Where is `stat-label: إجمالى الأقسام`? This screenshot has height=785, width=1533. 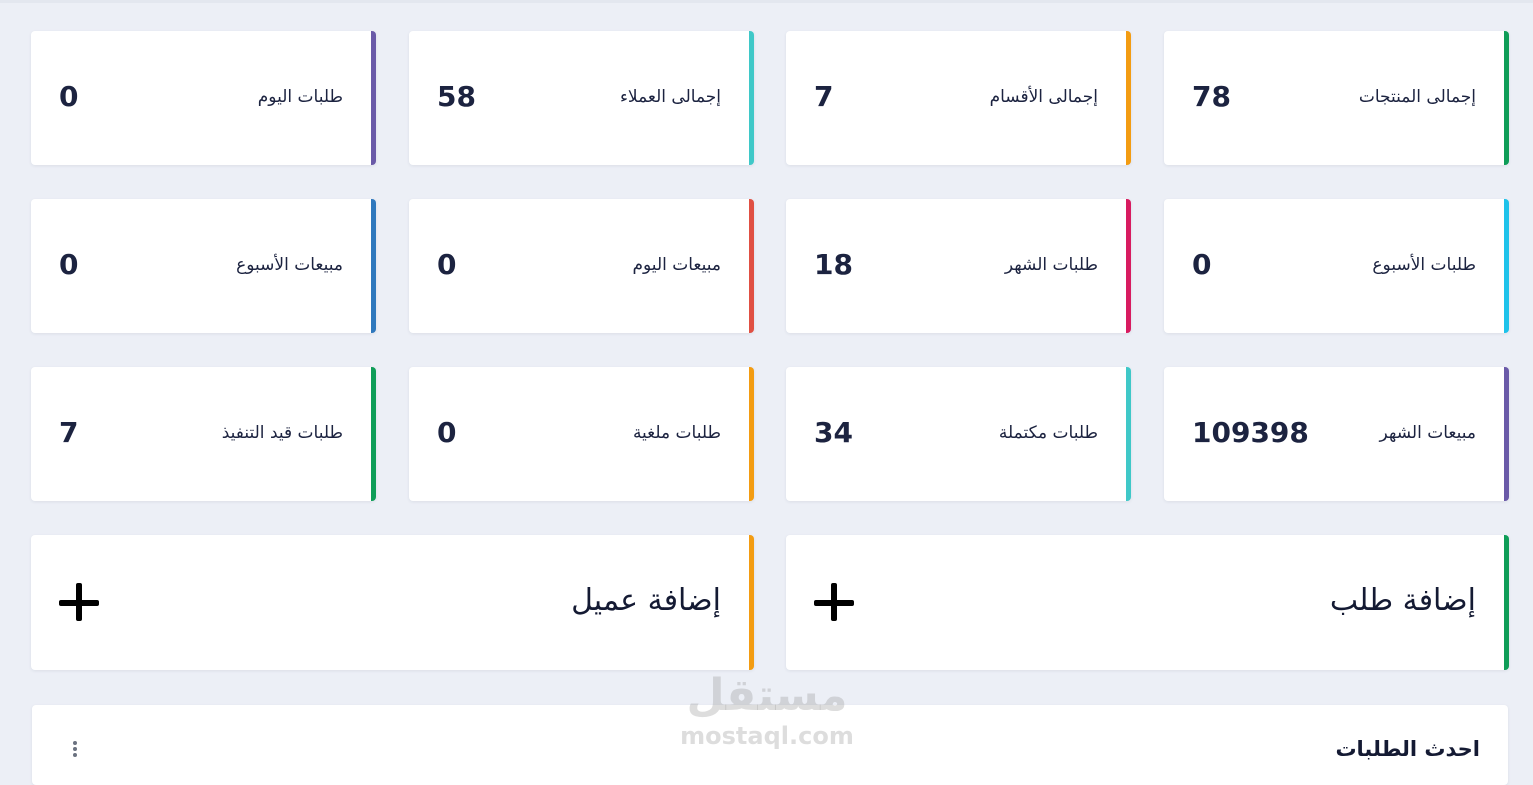
stat-label: إجمالى الأقسام is located at coordinates (1043, 97).